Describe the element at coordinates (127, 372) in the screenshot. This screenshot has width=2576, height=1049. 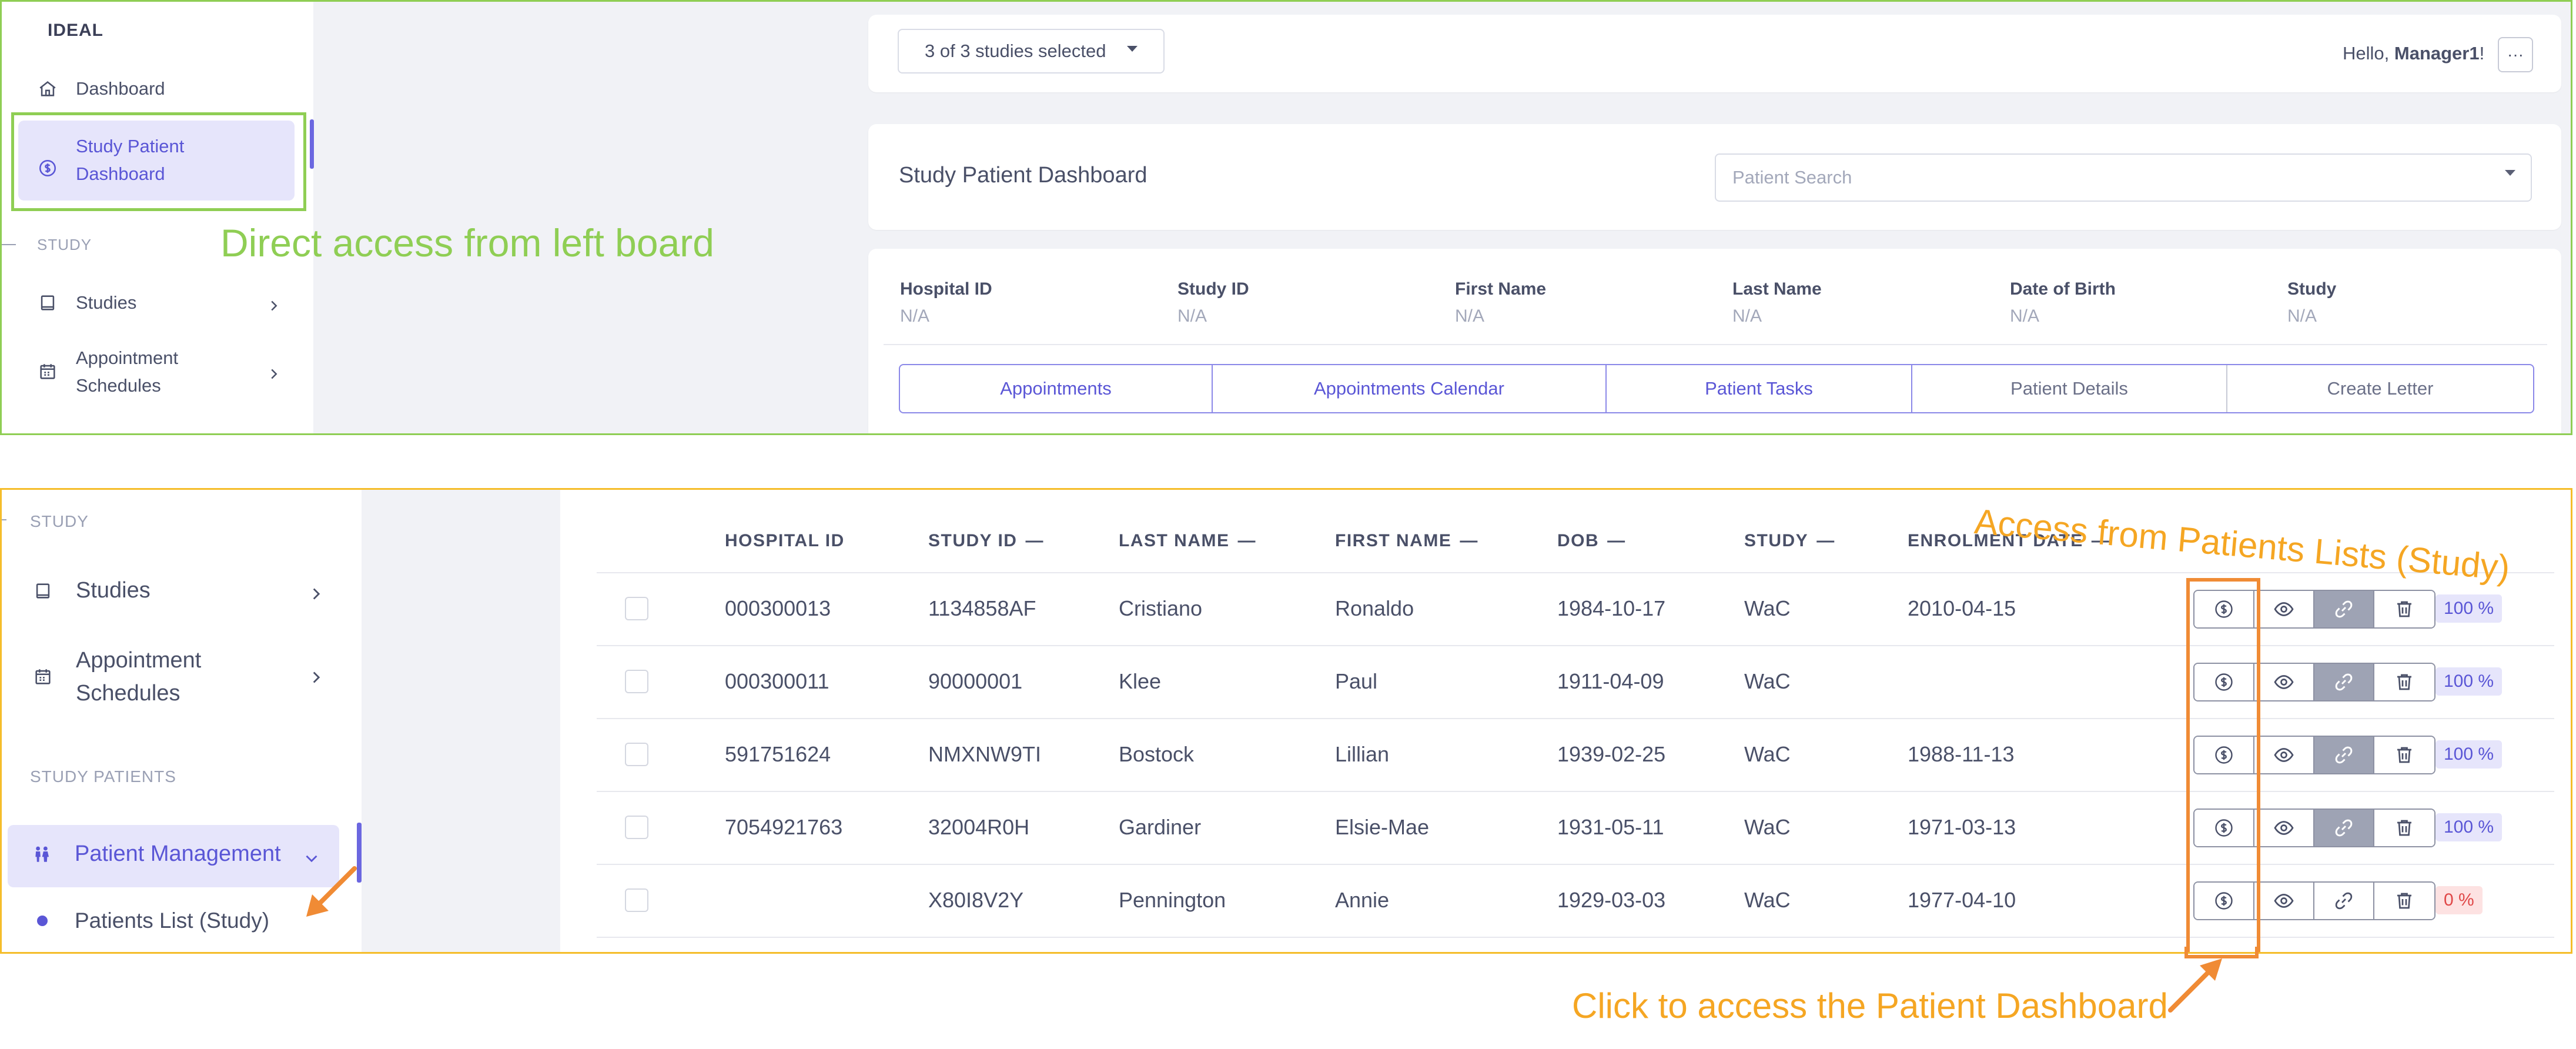
I see `sidebar-item-label: Appointment Schedules` at that location.